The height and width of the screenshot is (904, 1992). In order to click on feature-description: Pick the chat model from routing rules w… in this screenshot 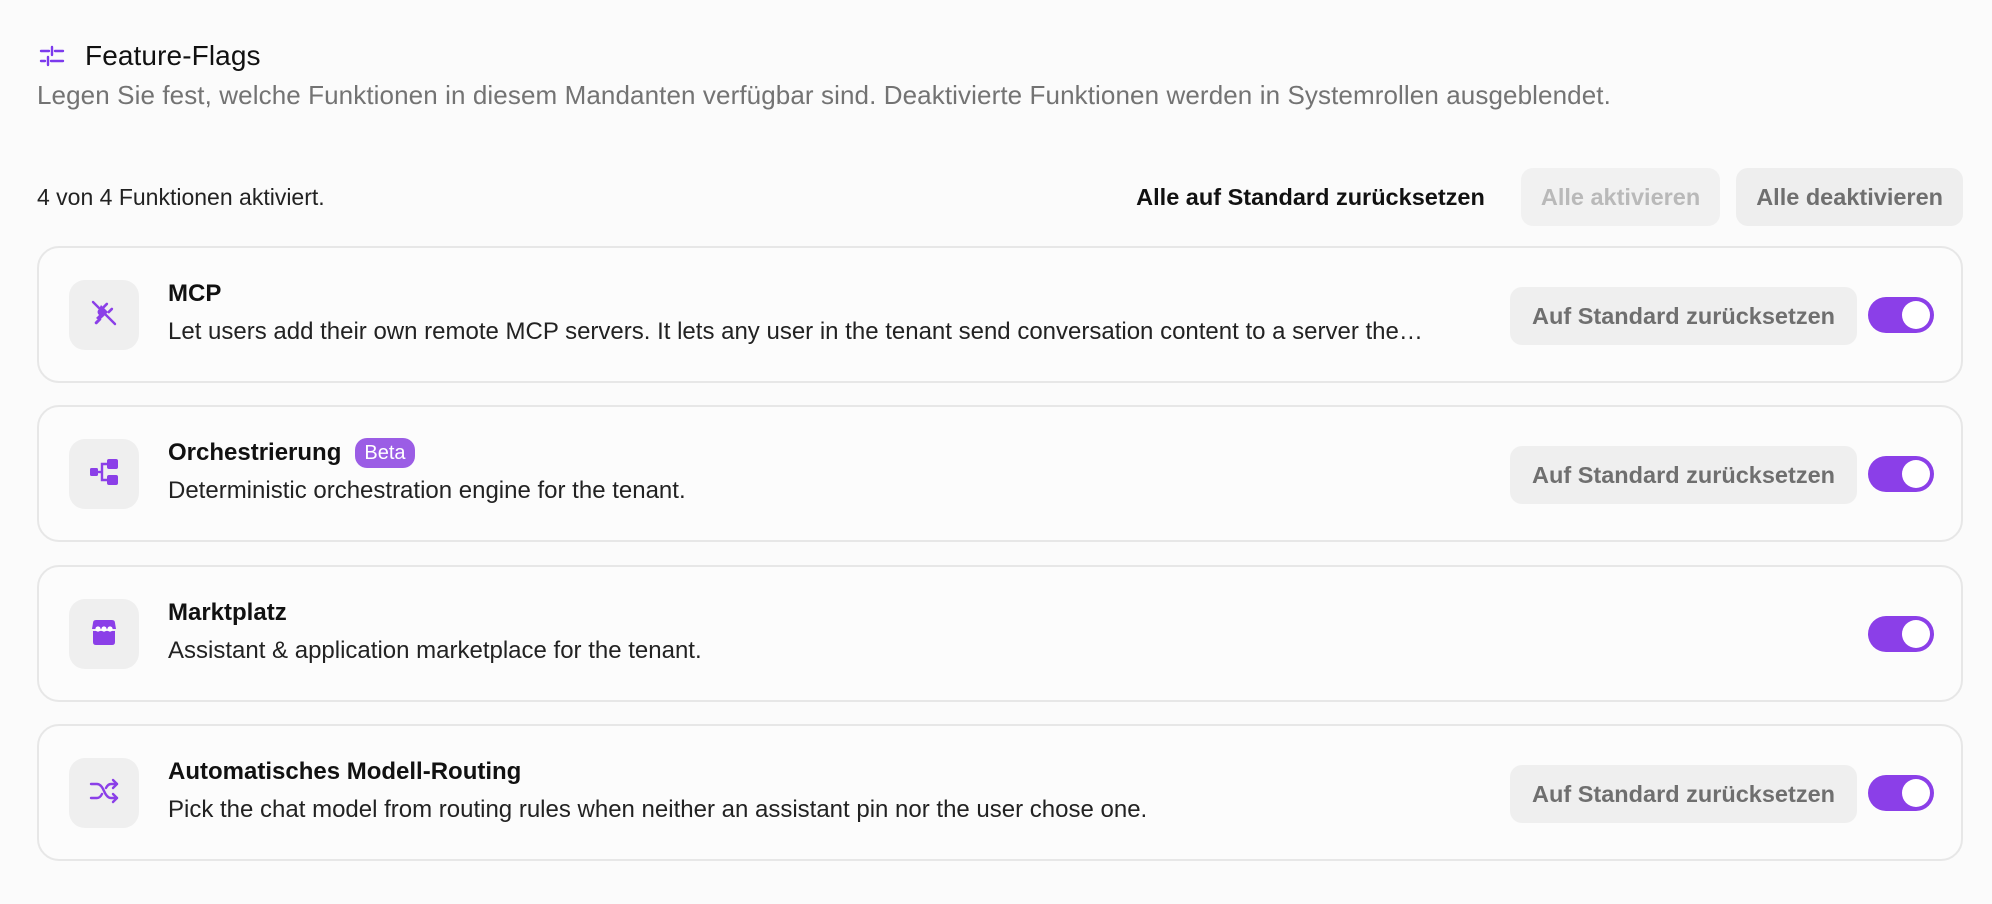, I will do `click(658, 809)`.